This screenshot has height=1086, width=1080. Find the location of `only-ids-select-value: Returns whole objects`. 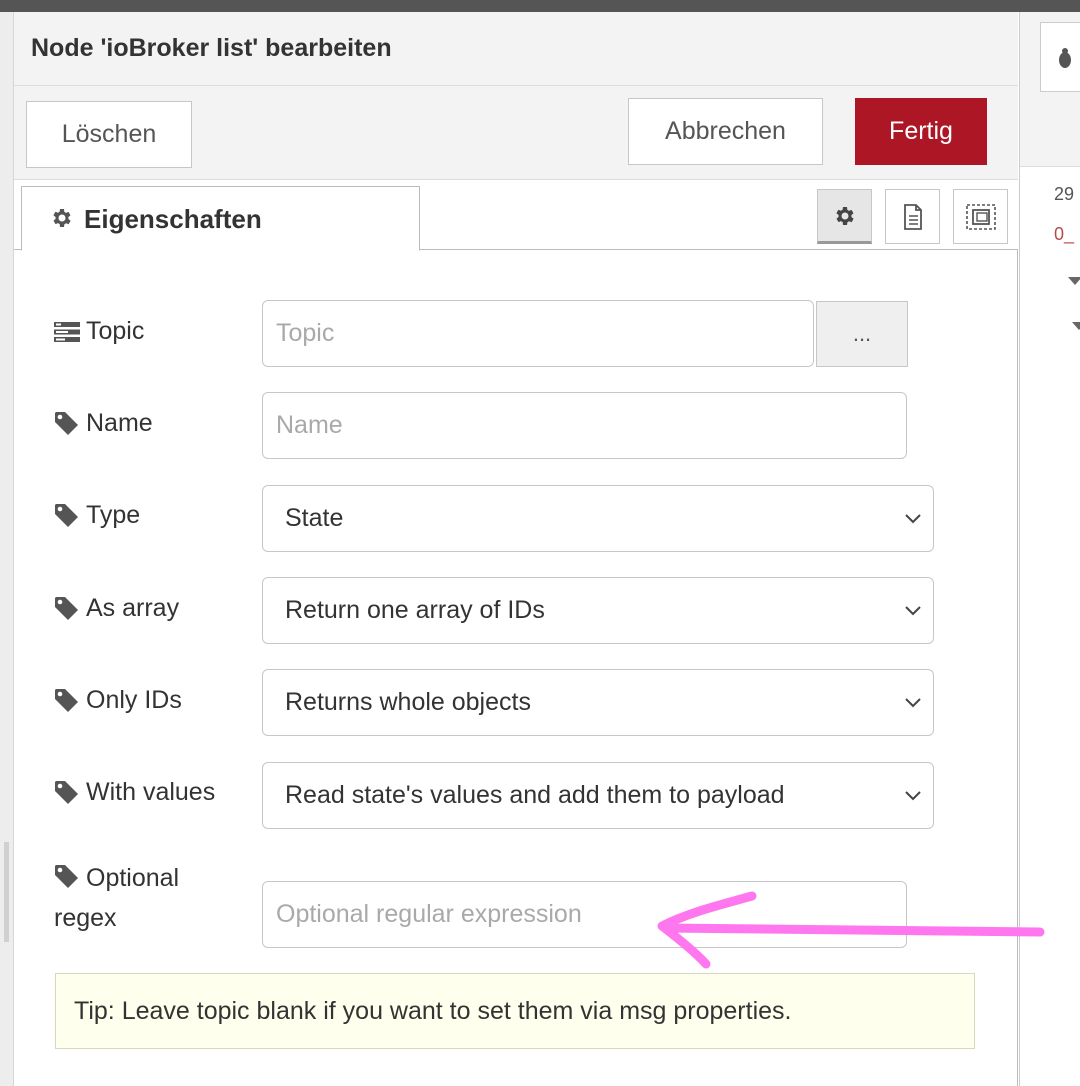

only-ids-select-value: Returns whole objects is located at coordinates (408, 702).